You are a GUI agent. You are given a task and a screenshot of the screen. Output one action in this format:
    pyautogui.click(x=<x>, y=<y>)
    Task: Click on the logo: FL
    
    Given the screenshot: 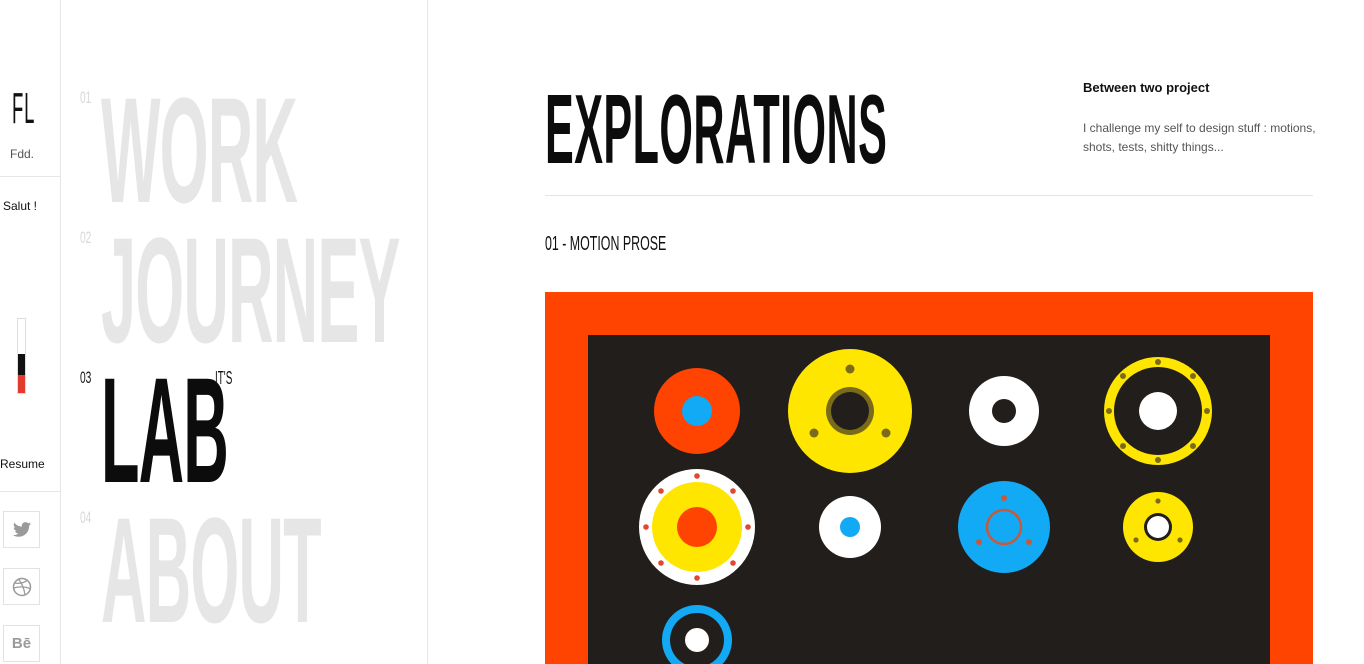 What is the action you would take?
    pyautogui.click(x=32, y=108)
    